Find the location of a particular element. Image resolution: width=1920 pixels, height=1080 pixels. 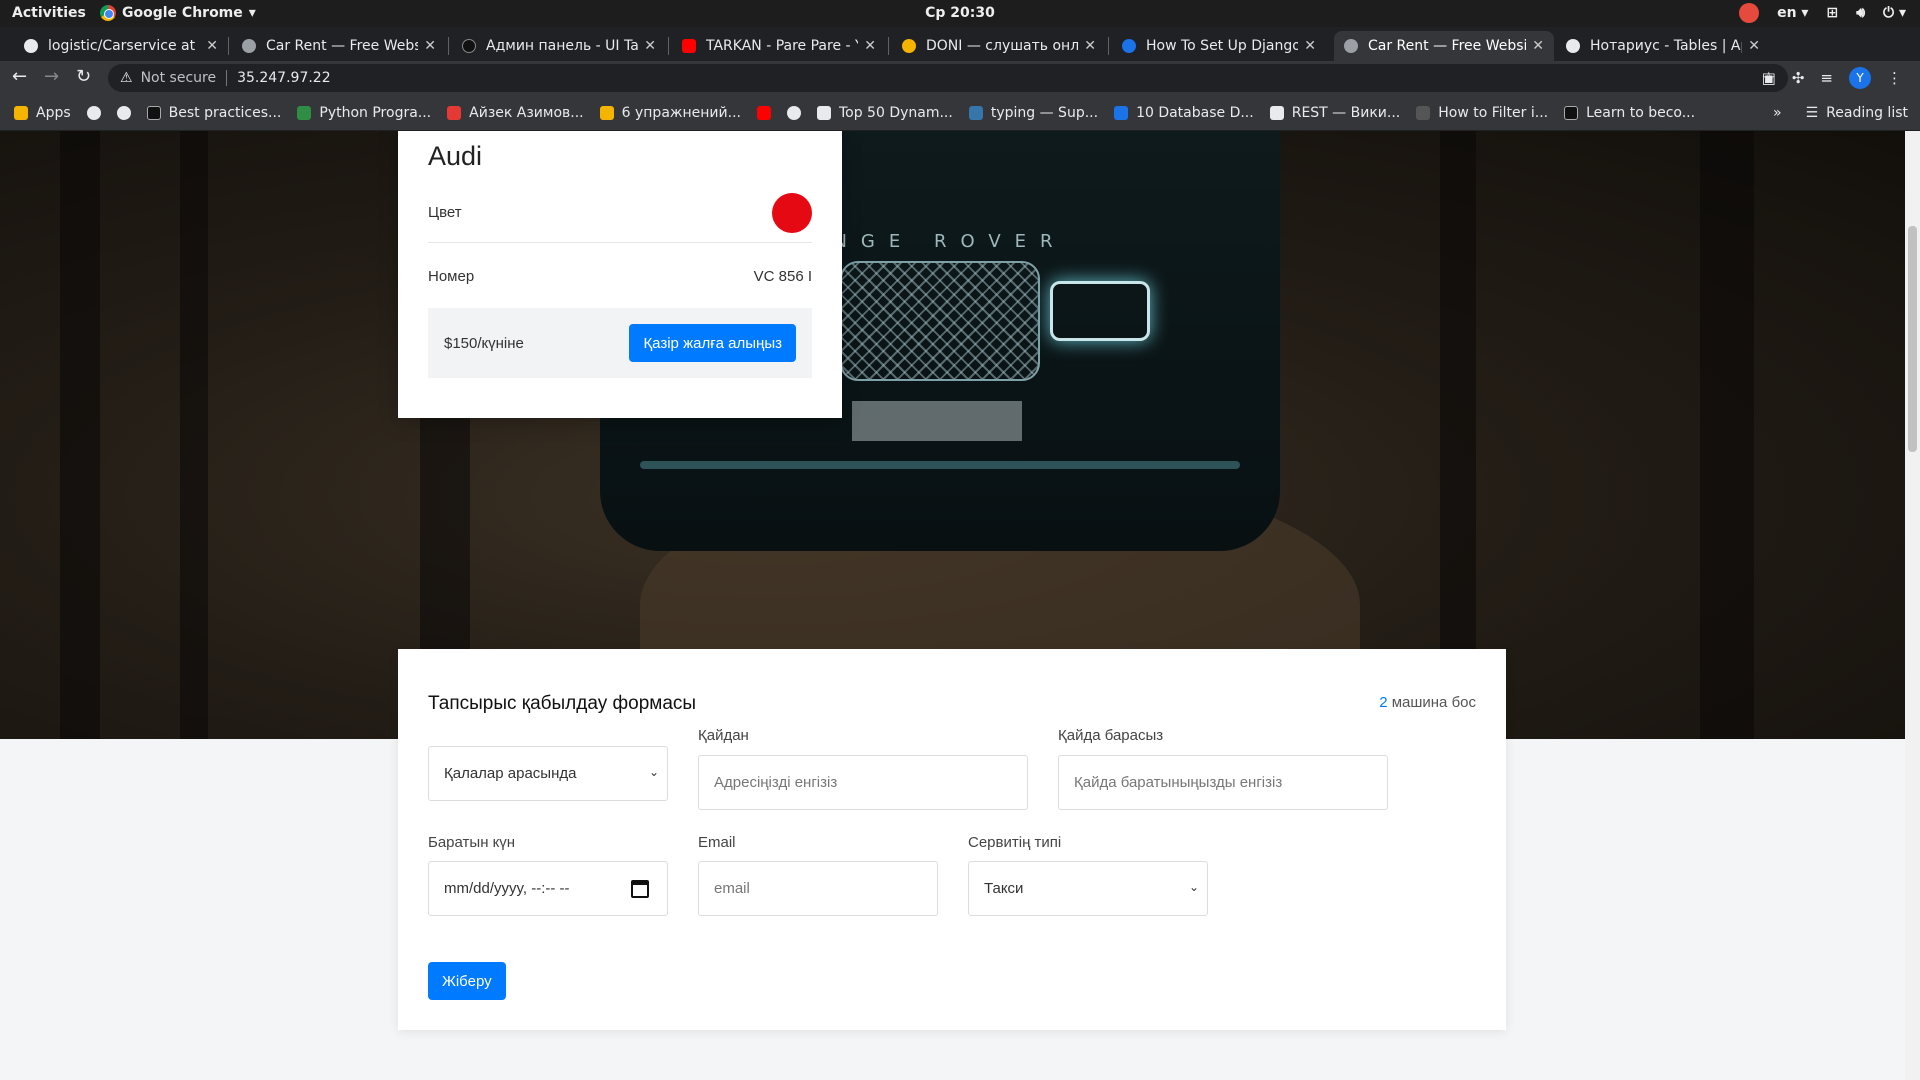

network-icon: ⊞ is located at coordinates (1832, 13).